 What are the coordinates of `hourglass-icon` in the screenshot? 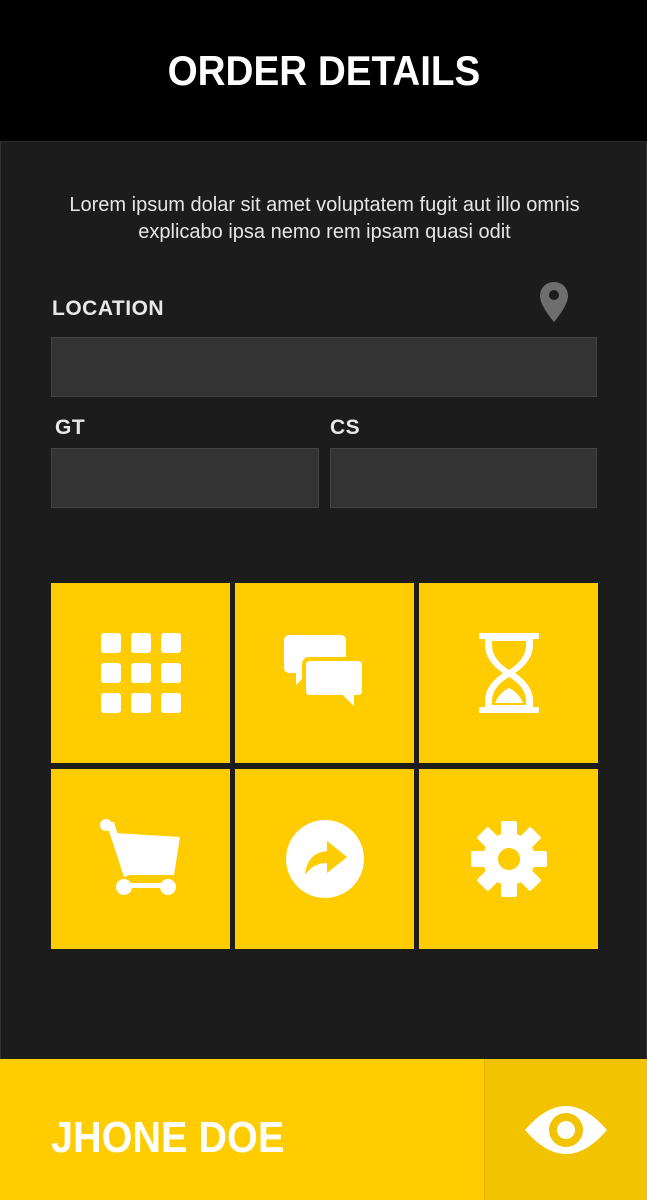 It's located at (508, 673).